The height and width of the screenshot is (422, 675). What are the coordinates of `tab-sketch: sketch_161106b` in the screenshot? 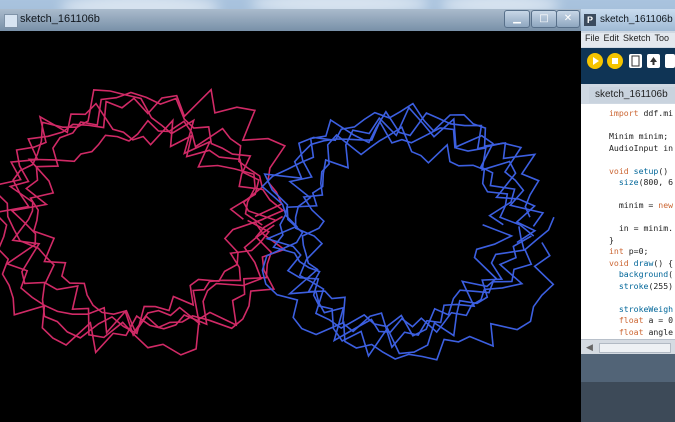 It's located at (632, 95).